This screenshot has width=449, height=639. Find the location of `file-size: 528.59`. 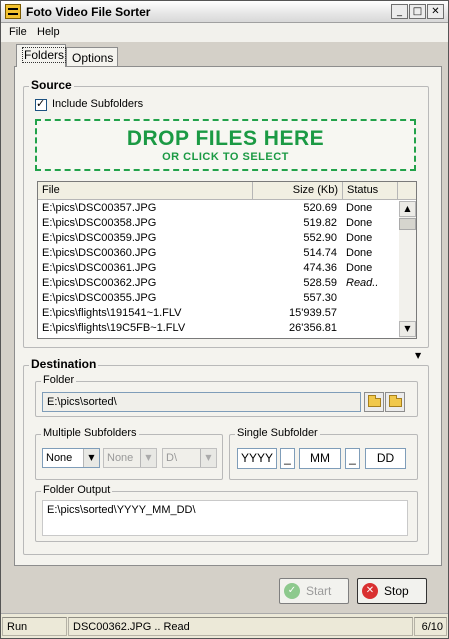

file-size: 528.59 is located at coordinates (320, 283).